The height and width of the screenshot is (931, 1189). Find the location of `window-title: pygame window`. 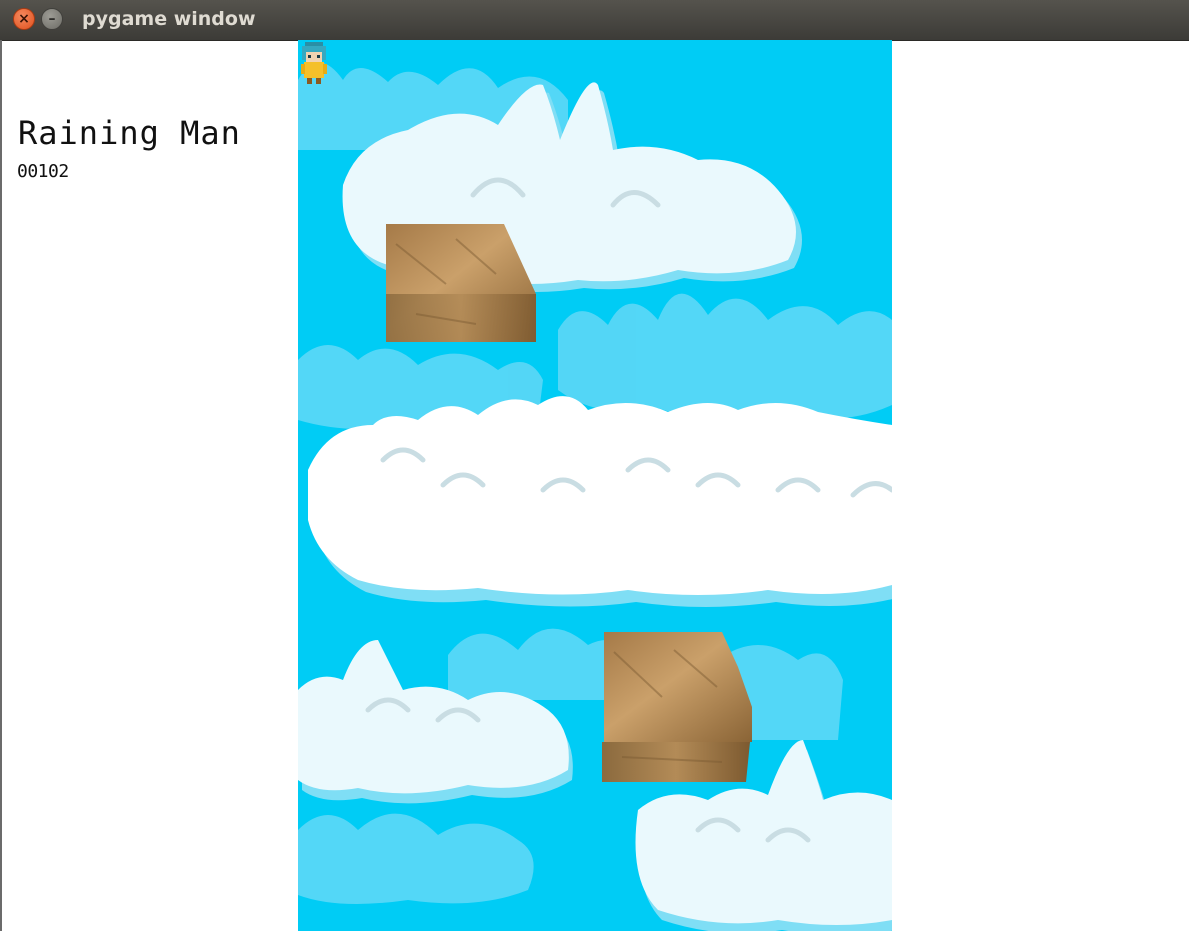

window-title: pygame window is located at coordinates (169, 19).